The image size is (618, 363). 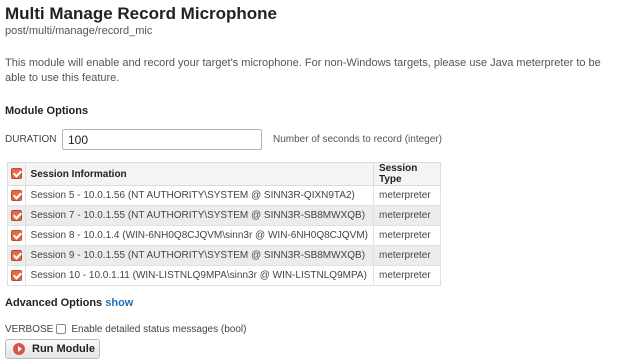 I want to click on module-options-heading: Module Options, so click(x=47, y=111).